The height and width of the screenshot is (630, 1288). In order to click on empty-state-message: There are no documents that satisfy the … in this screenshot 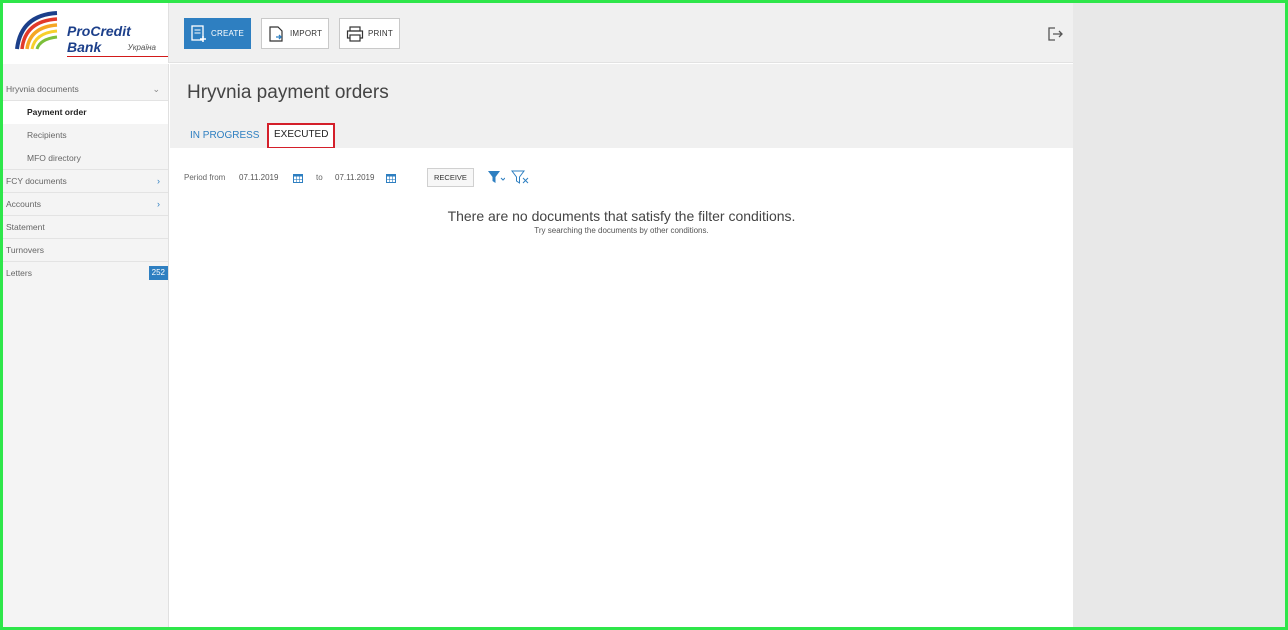, I will do `click(621, 216)`.